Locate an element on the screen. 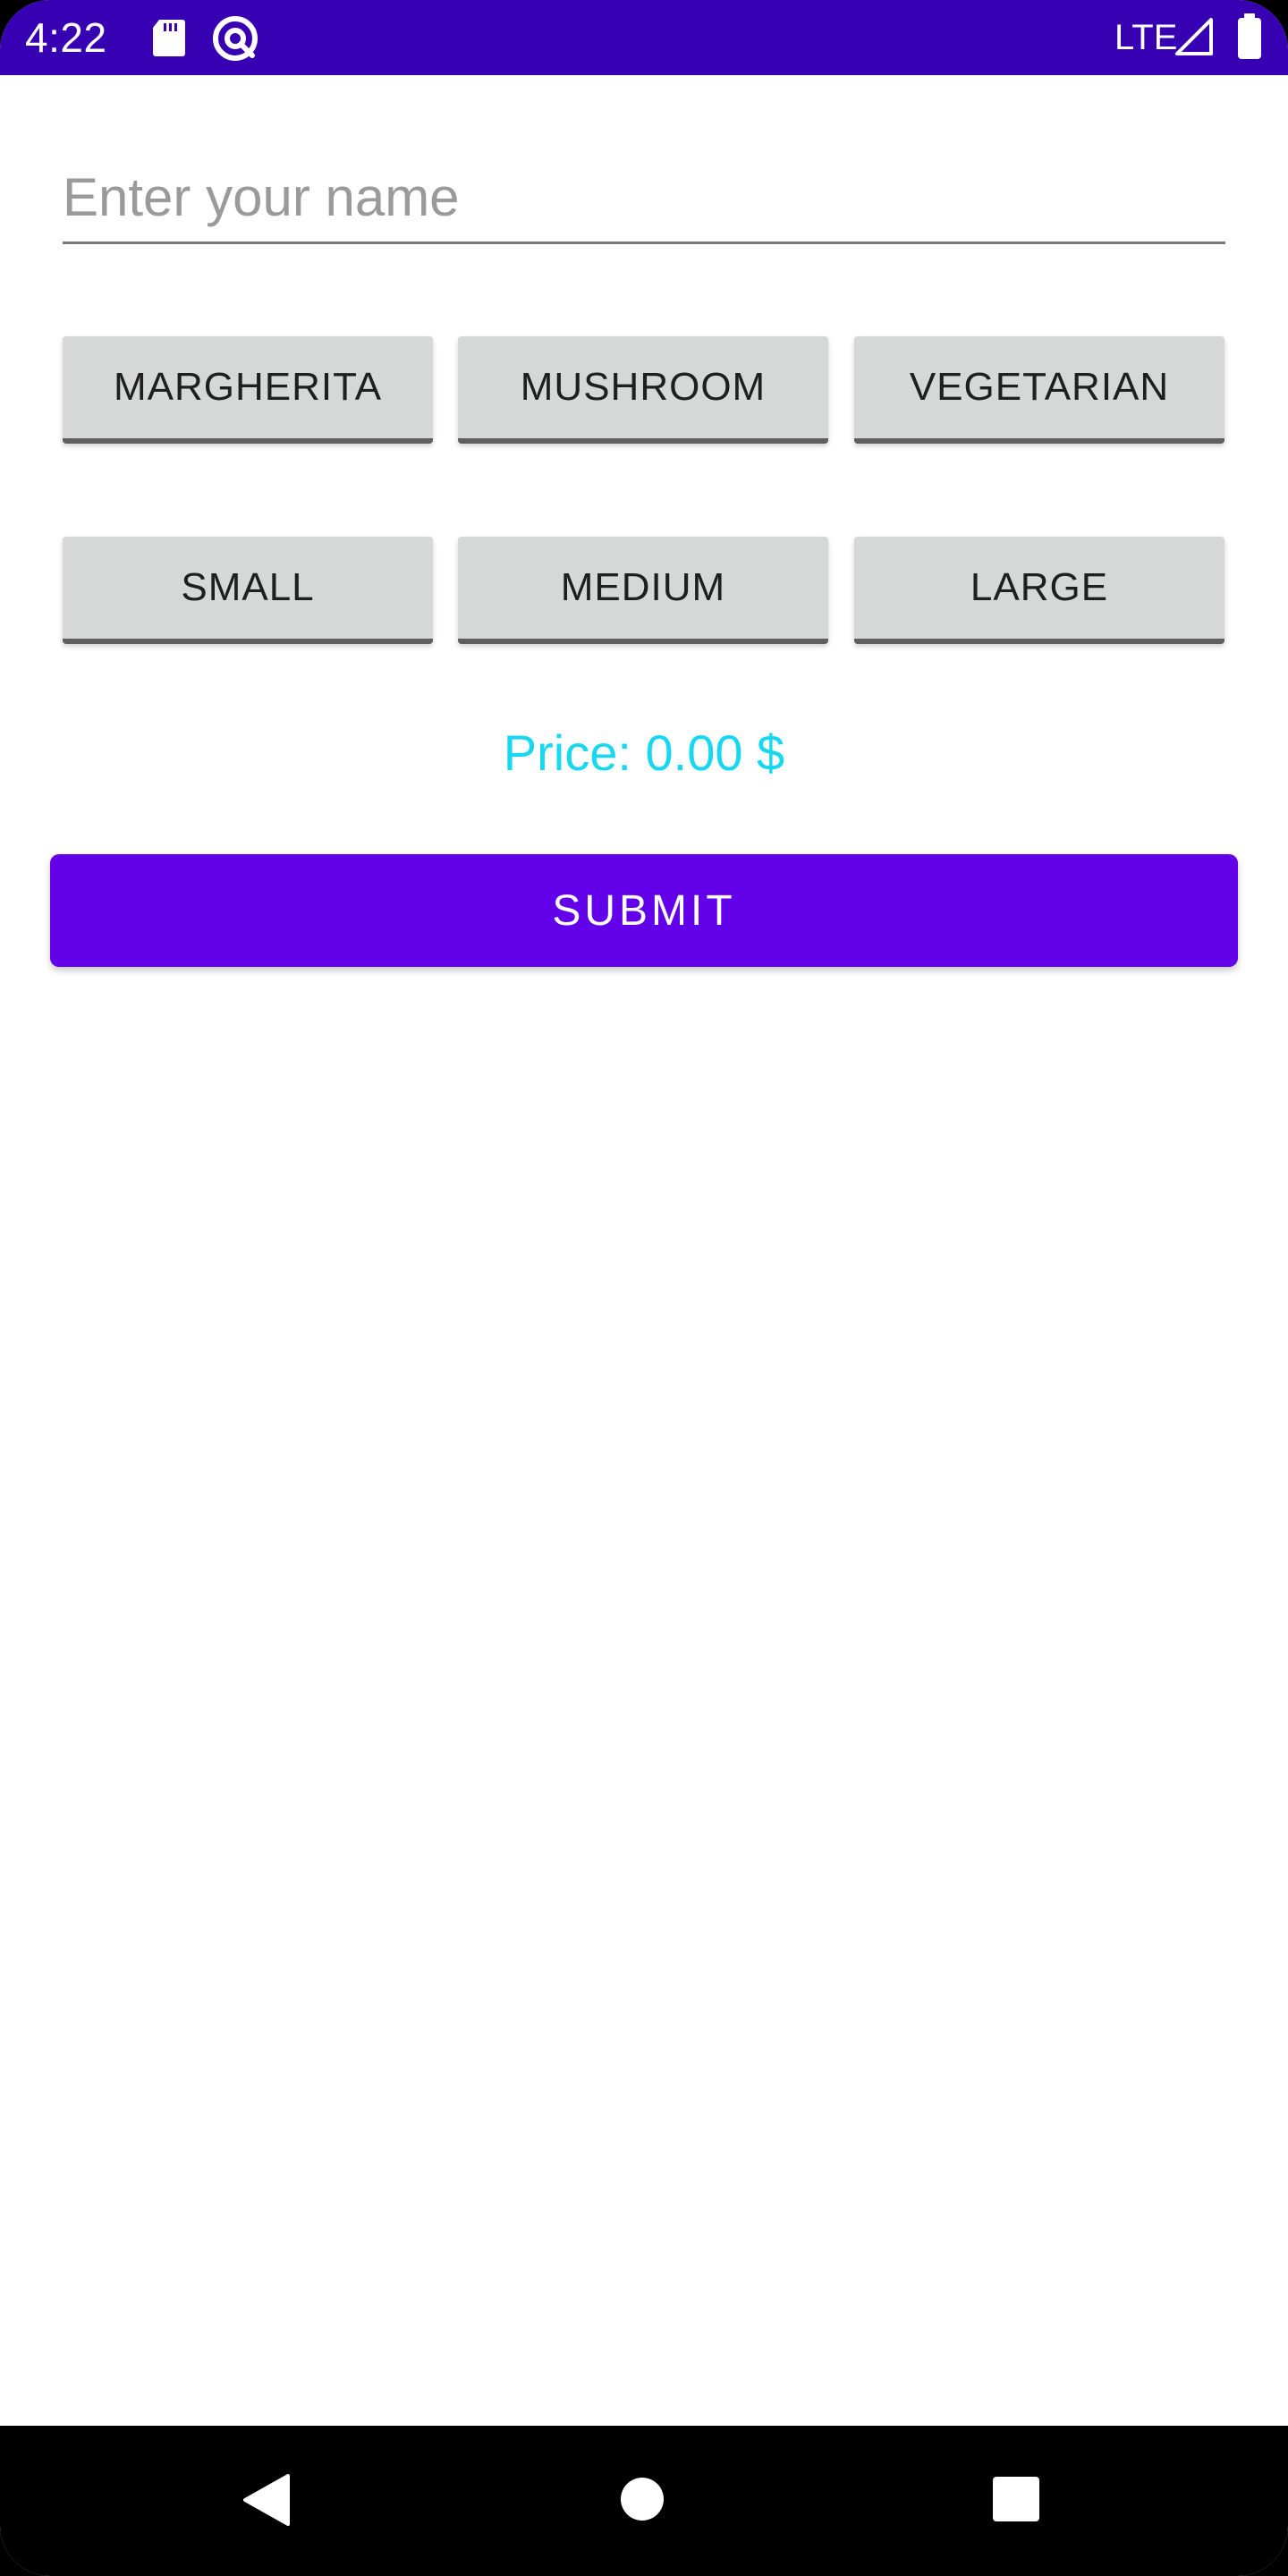 This screenshot has height=2576, width=1288. home-icon is located at coordinates (642, 2501).